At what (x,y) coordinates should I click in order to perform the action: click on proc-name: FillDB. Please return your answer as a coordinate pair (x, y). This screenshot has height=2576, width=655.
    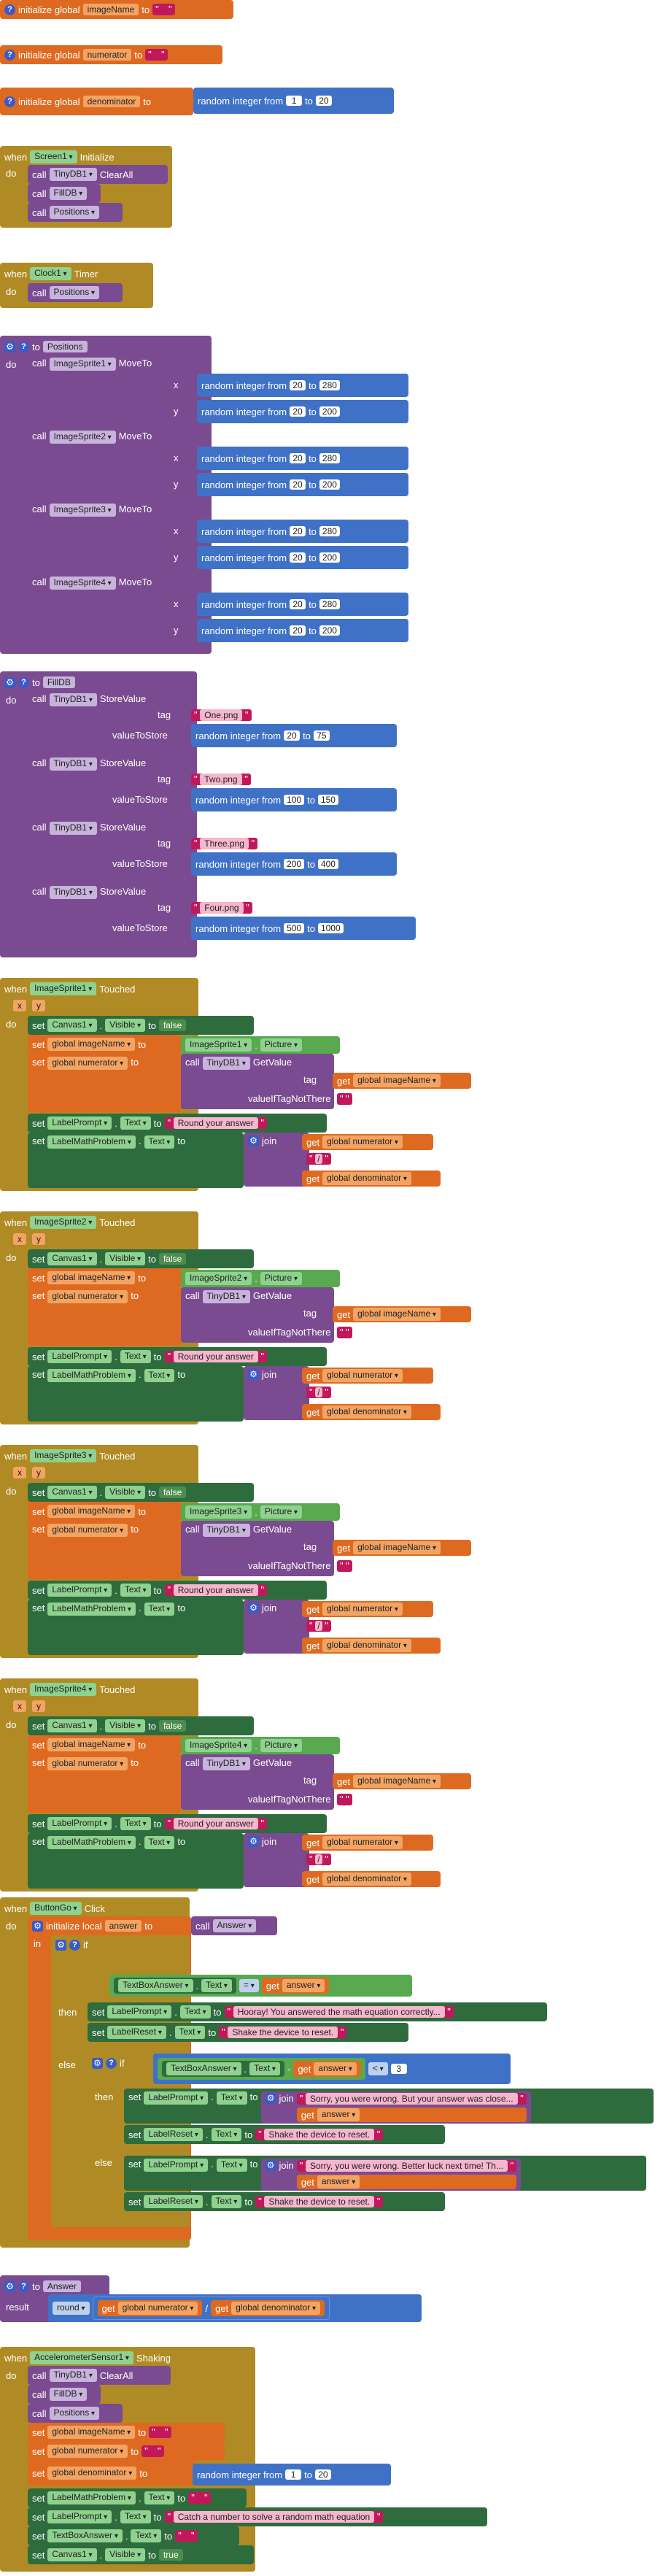
    Looking at the image, I should click on (58, 682).